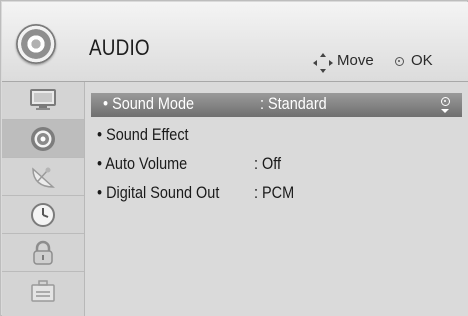 This screenshot has width=468, height=316. What do you see at coordinates (149, 103) in the screenshot?
I see `menu-item-label: • Sound Mode` at bounding box center [149, 103].